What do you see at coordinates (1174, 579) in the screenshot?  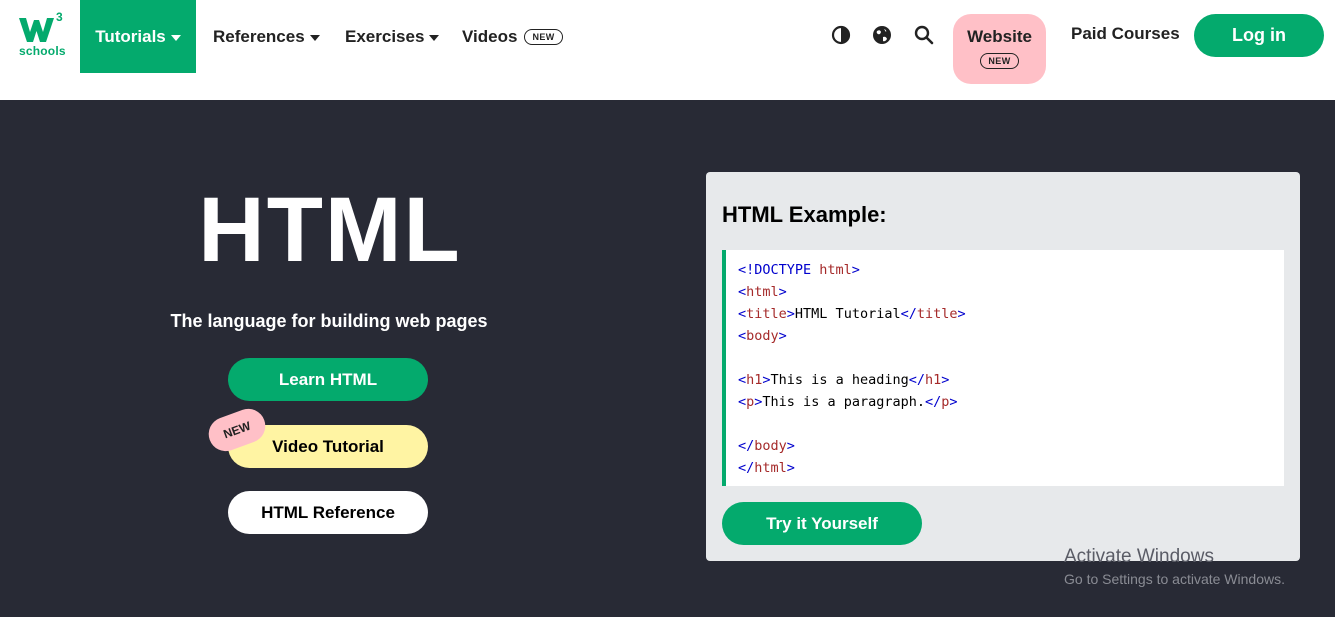 I see `activate-windows-hint: Go to Settings to activate Windows.` at bounding box center [1174, 579].